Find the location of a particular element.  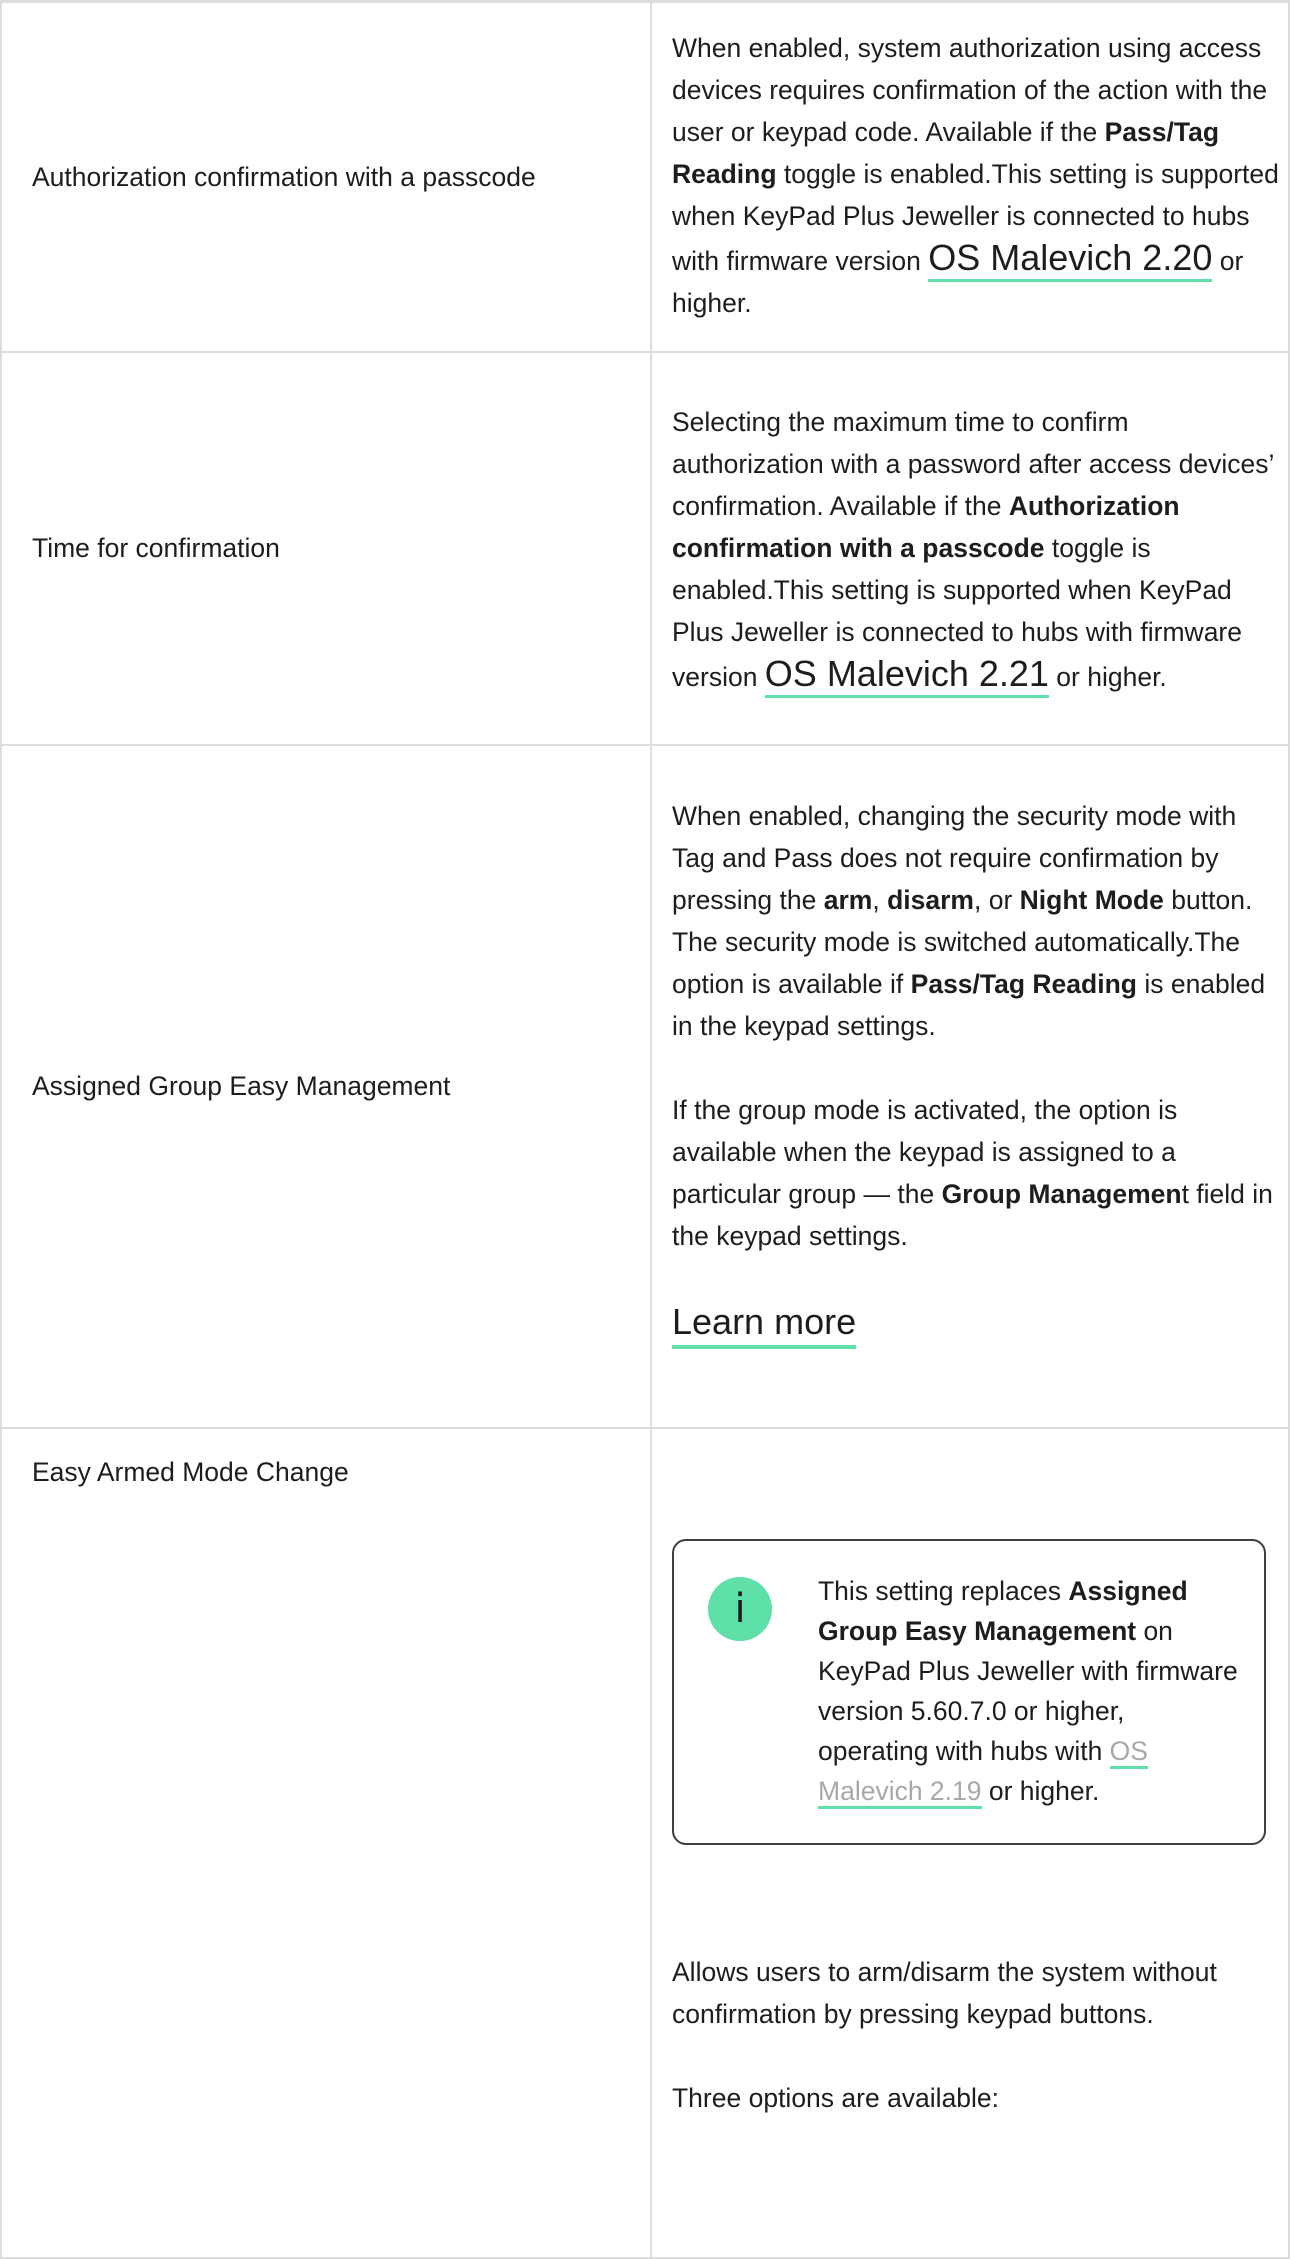

setting-name-cell: Time for confirmation is located at coordinates (326, 548).